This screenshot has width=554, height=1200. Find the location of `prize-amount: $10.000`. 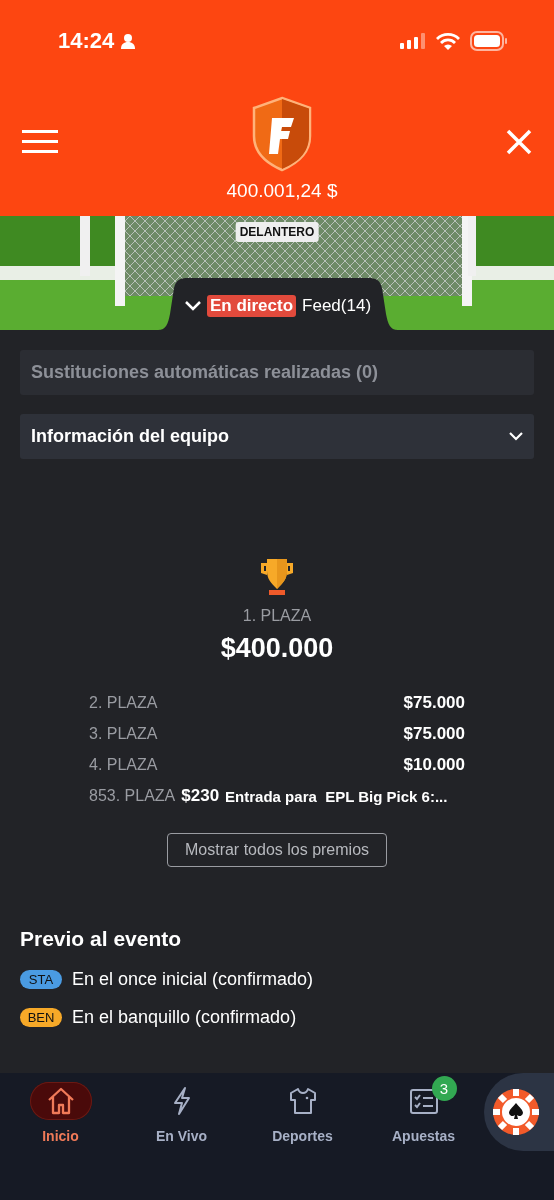

prize-amount: $10.000 is located at coordinates (434, 765).